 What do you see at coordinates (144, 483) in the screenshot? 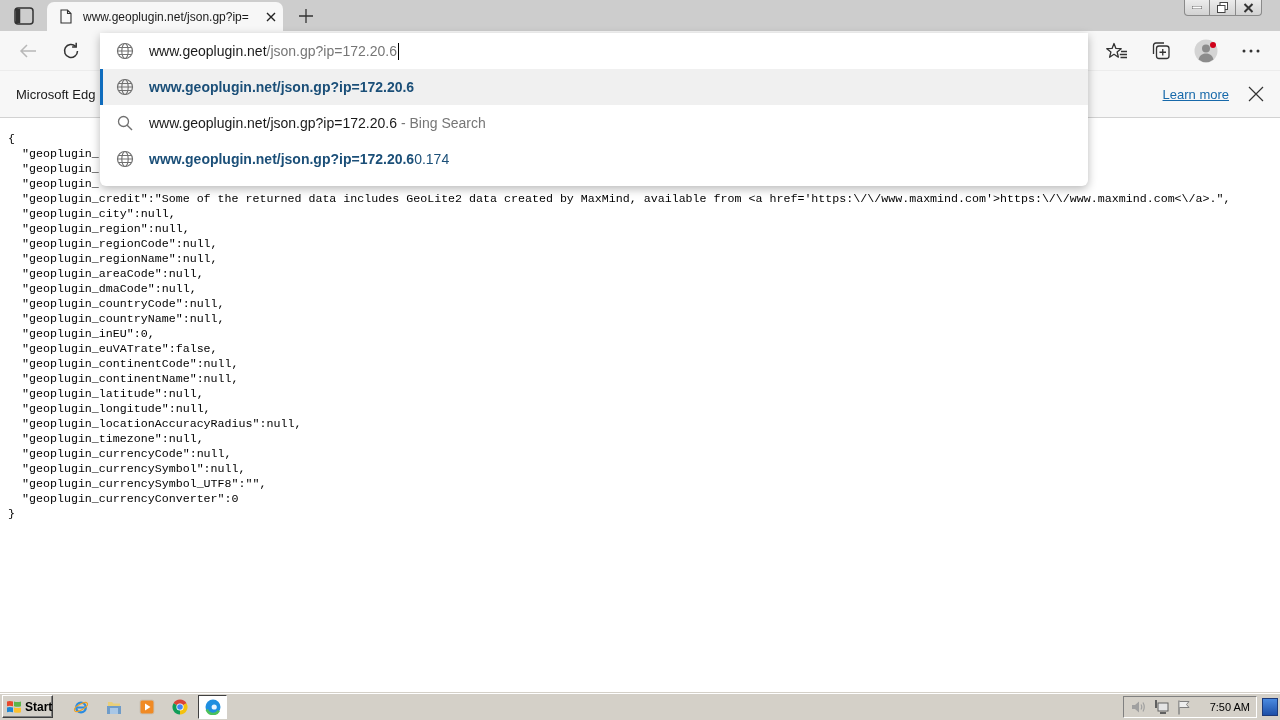
I see `code-line: "geoplugin_currencySymbol_UTF8":"",` at bounding box center [144, 483].